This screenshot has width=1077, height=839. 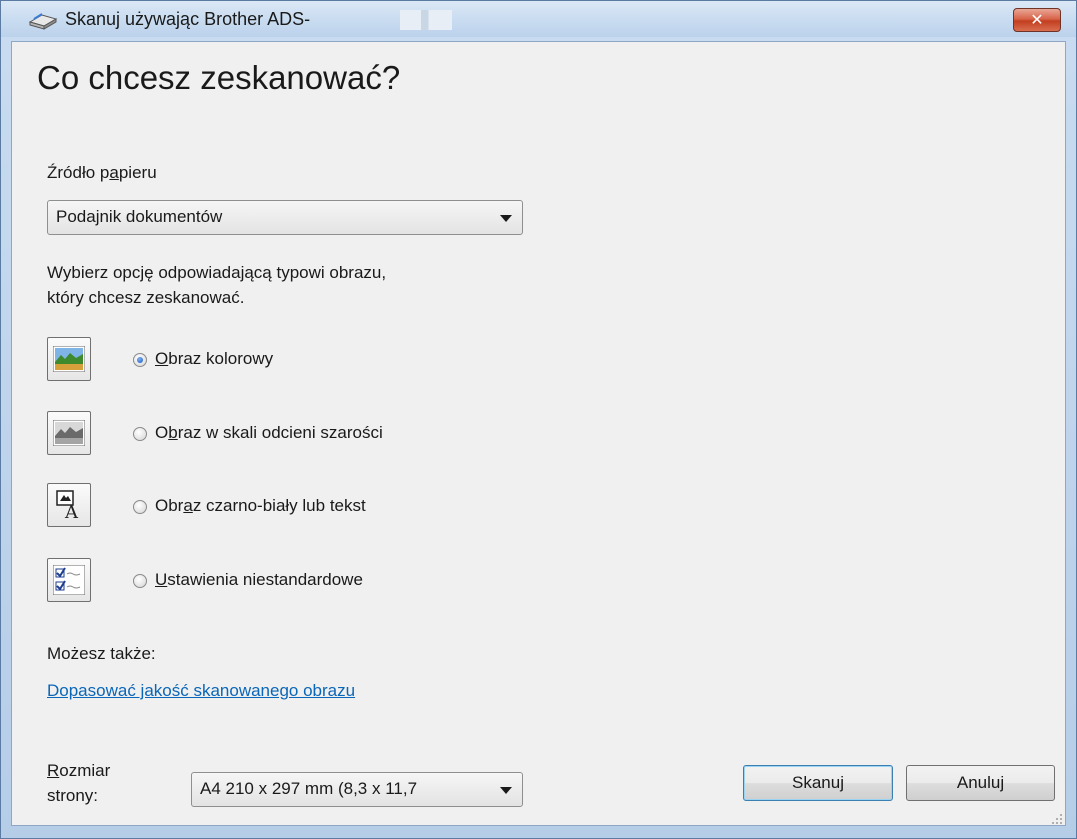 I want to click on color-picture-icon, so click(x=69, y=359).